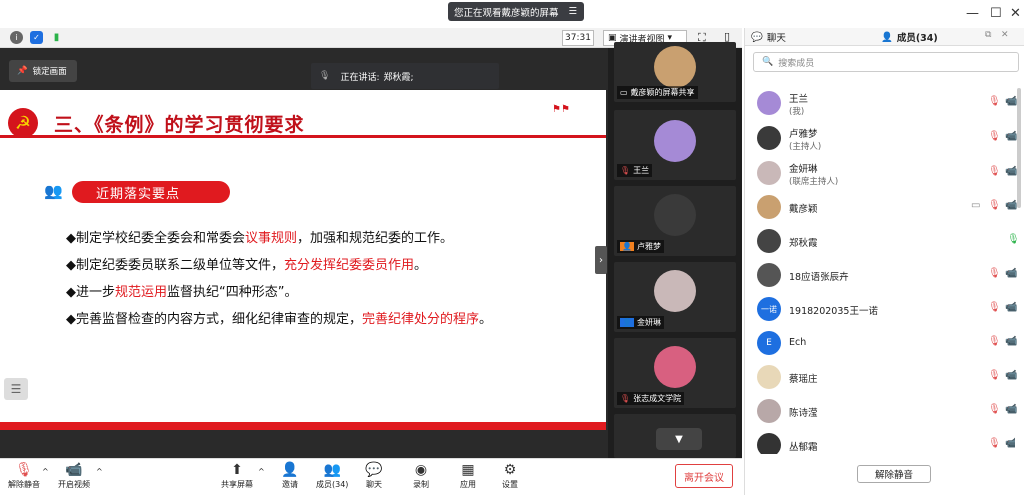 This screenshot has width=1024, height=495. Describe the element at coordinates (769, 343) in the screenshot. I see `avatar: E` at that location.